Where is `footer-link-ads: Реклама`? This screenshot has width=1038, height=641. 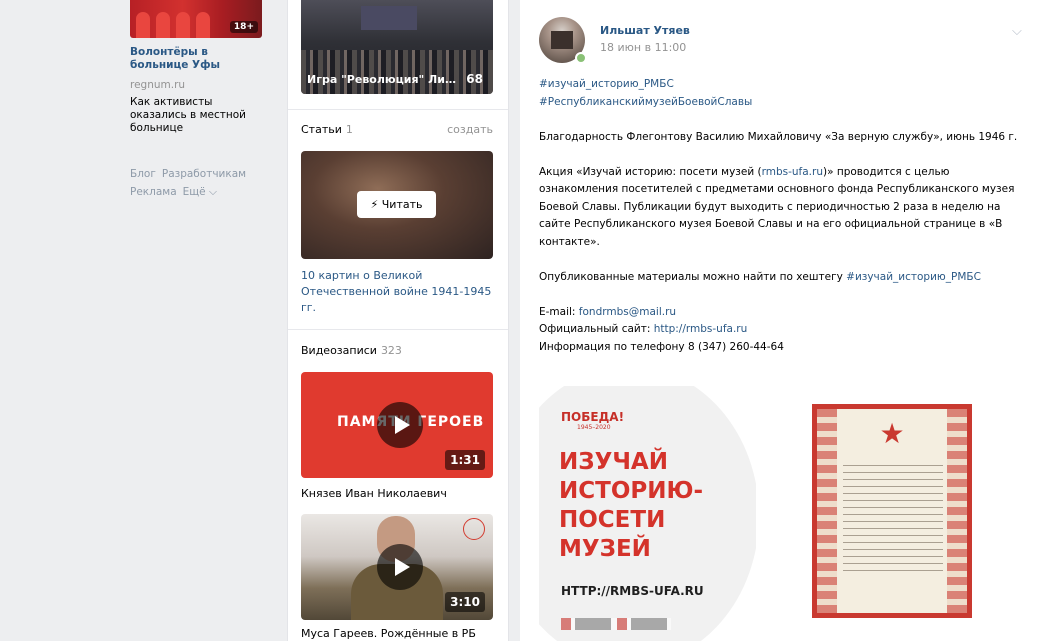 footer-link-ads: Реклама is located at coordinates (153, 192).